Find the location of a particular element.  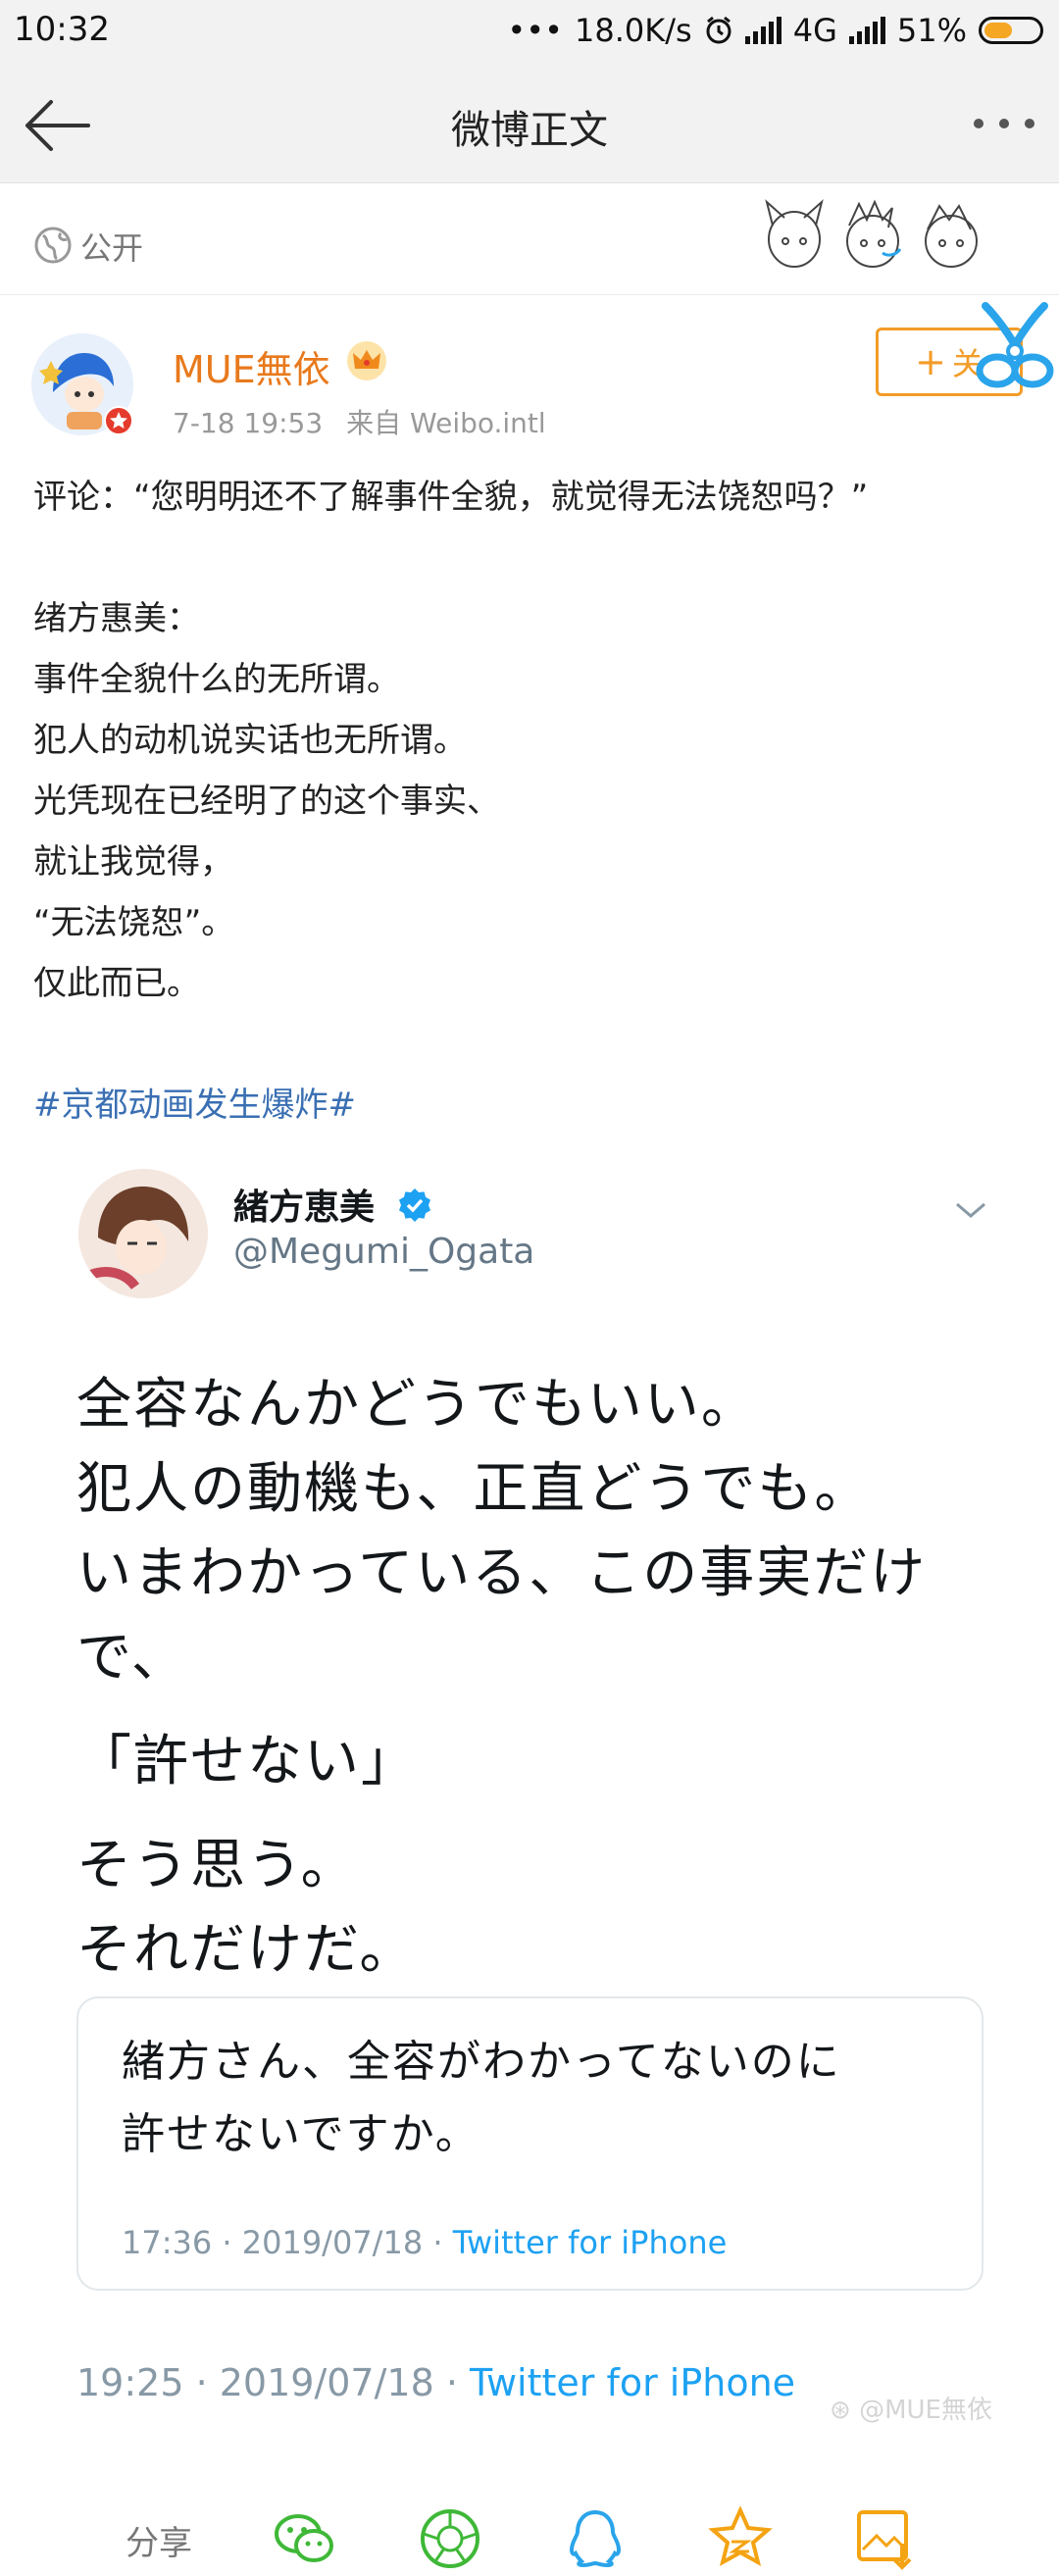

nav-bar: 微博正文 is located at coordinates (529, 126).